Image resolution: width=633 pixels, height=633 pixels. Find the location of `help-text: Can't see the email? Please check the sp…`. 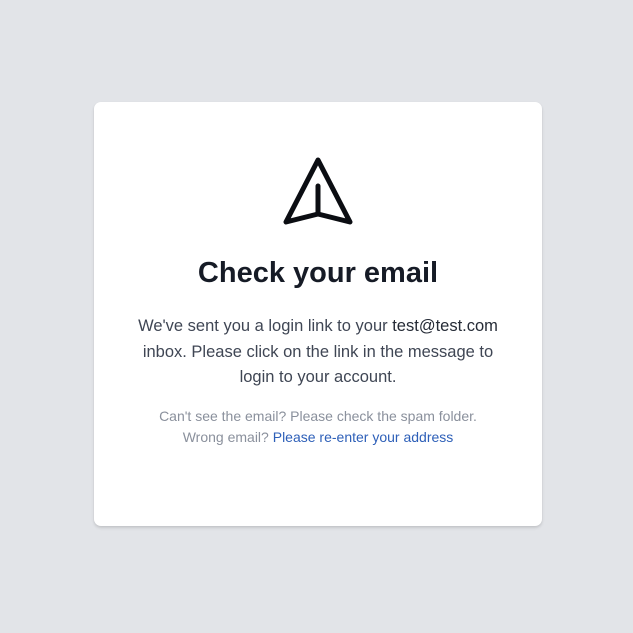

help-text: Can't see the email? Please check the sp… is located at coordinates (318, 426).